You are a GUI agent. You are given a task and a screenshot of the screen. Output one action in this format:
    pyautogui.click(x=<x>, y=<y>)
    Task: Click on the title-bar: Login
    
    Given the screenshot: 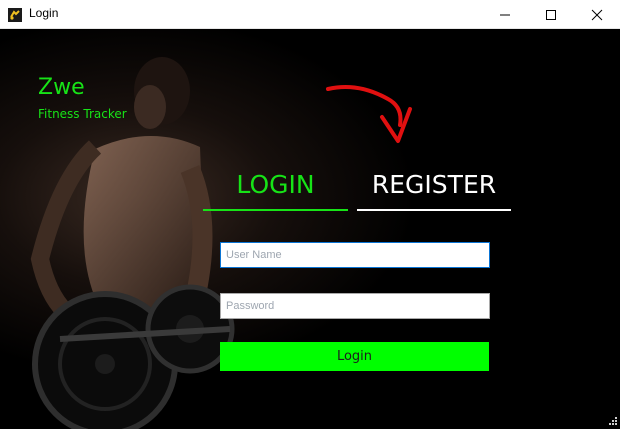 What is the action you would take?
    pyautogui.click(x=310, y=14)
    